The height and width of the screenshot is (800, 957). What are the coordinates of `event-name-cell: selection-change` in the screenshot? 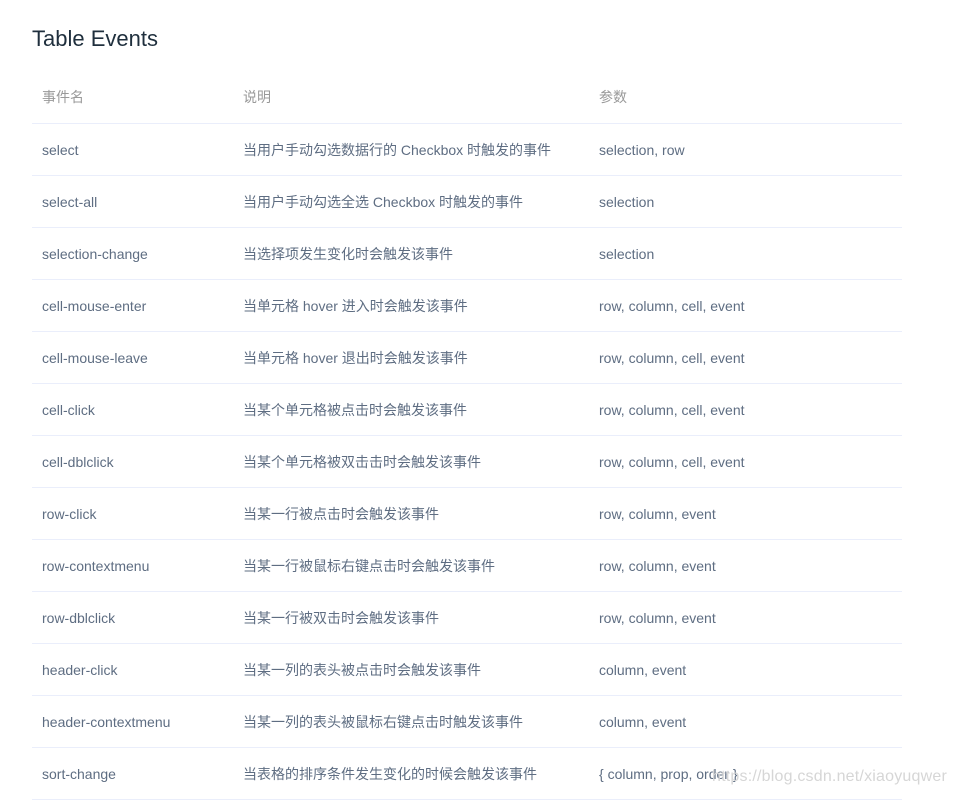 It's located at (132, 253).